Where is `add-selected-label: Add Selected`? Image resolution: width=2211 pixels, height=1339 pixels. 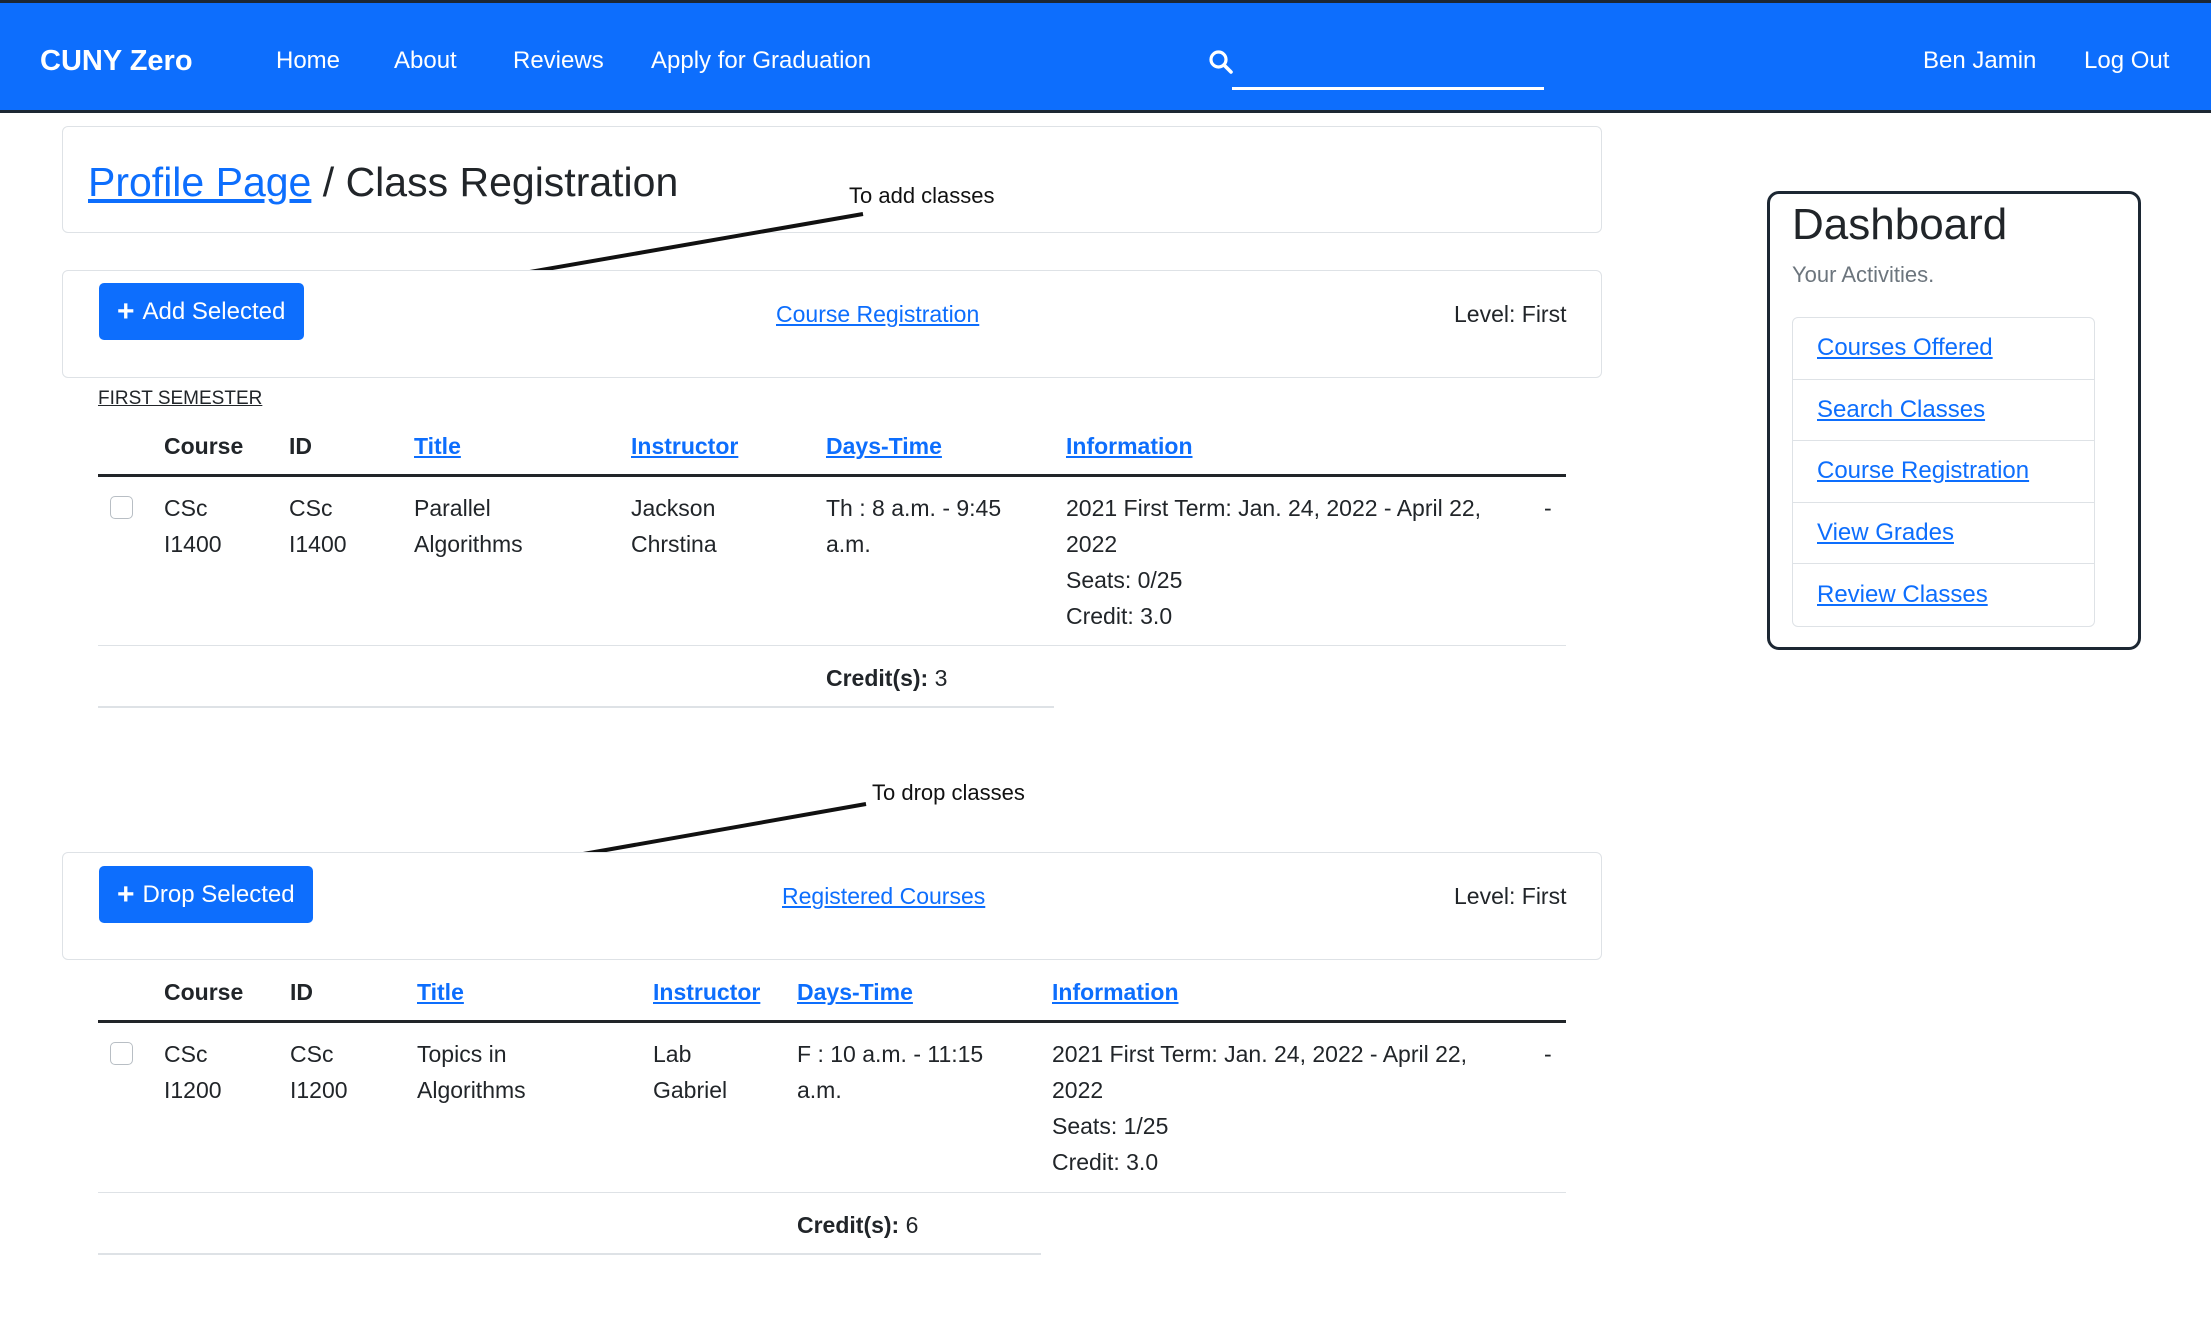 add-selected-label: Add Selected is located at coordinates (214, 311).